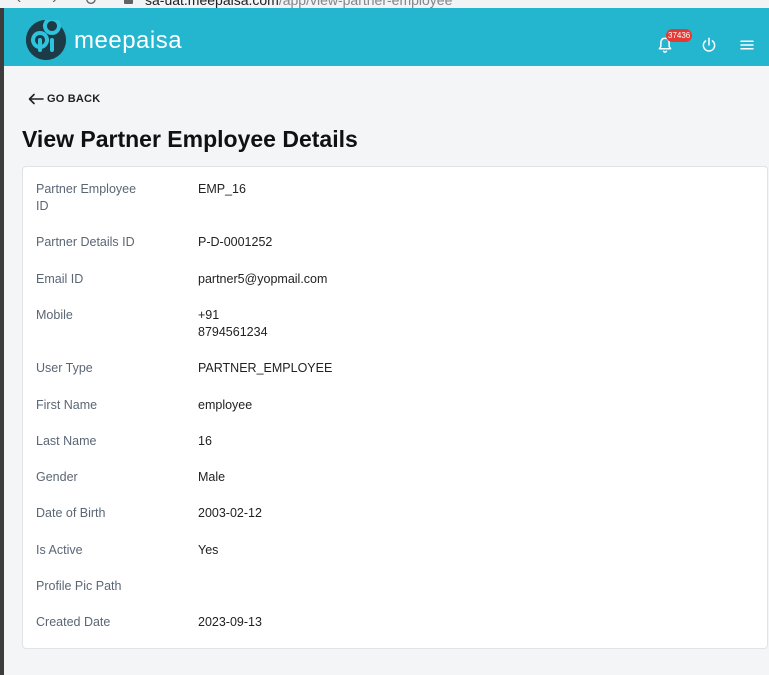 This screenshot has height=675, width=769. What do you see at coordinates (225, 405) in the screenshot?
I see `detail-value: employee` at bounding box center [225, 405].